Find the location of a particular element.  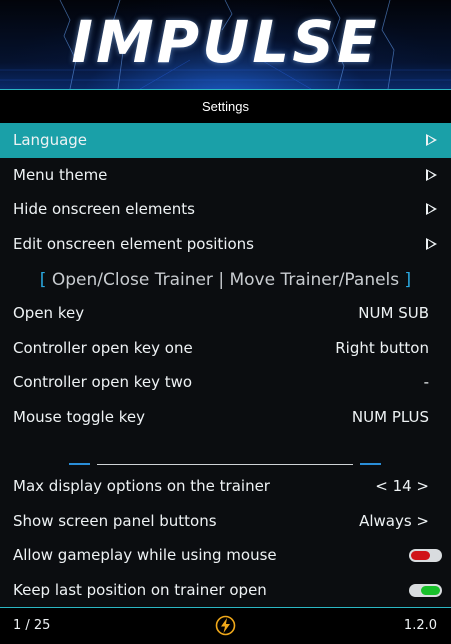

header-banner: IMPULSE is located at coordinates (225, 44).